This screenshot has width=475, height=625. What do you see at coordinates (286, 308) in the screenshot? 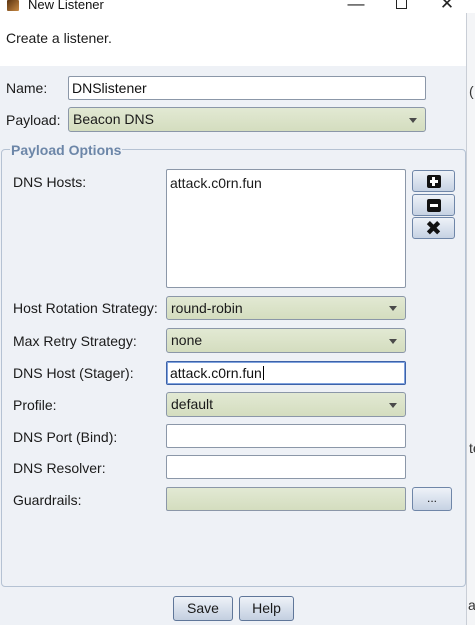
I see `host-rotation-select: round-robin` at bounding box center [286, 308].